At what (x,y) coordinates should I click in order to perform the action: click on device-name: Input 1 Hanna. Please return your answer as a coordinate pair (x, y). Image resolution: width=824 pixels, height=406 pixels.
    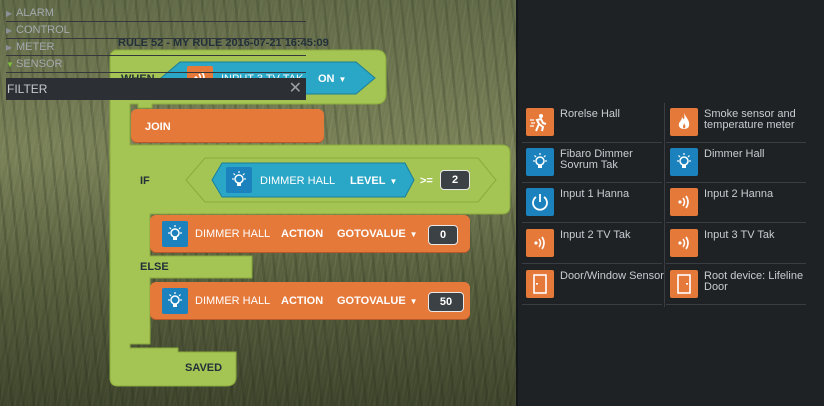
    Looking at the image, I should click on (595, 194).